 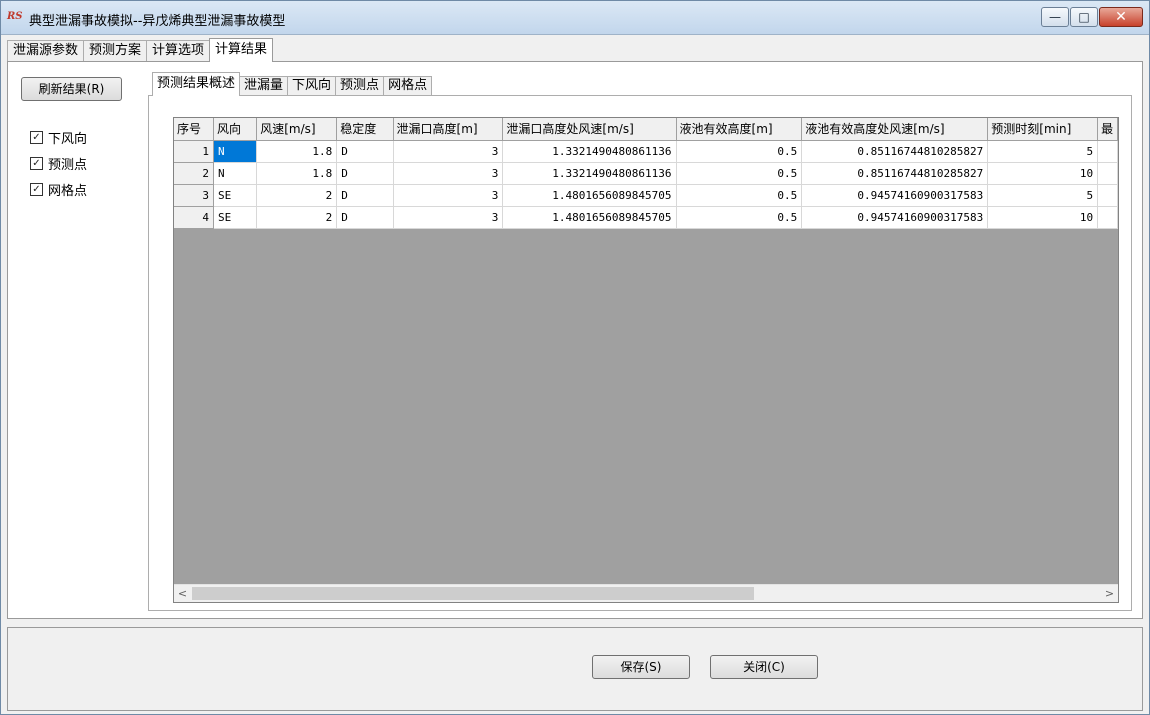 What do you see at coordinates (264, 86) in the screenshot?
I see `tab-leak-amount: 泄漏量` at bounding box center [264, 86].